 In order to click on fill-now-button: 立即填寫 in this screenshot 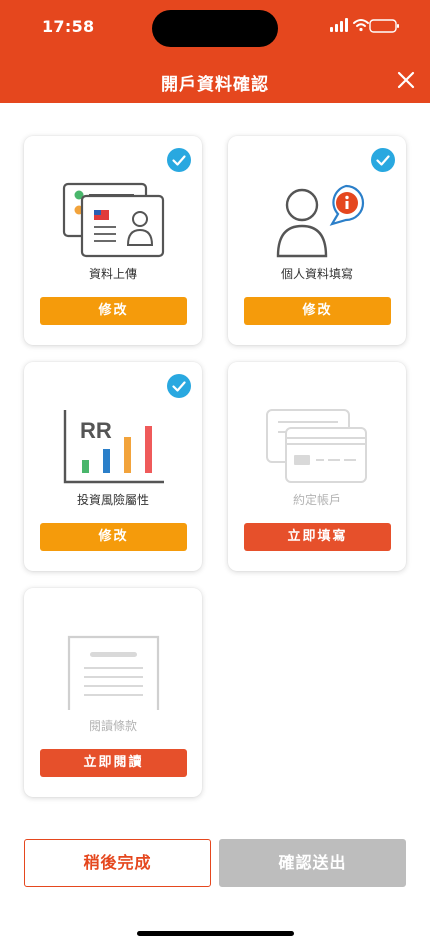, I will do `click(317, 537)`.